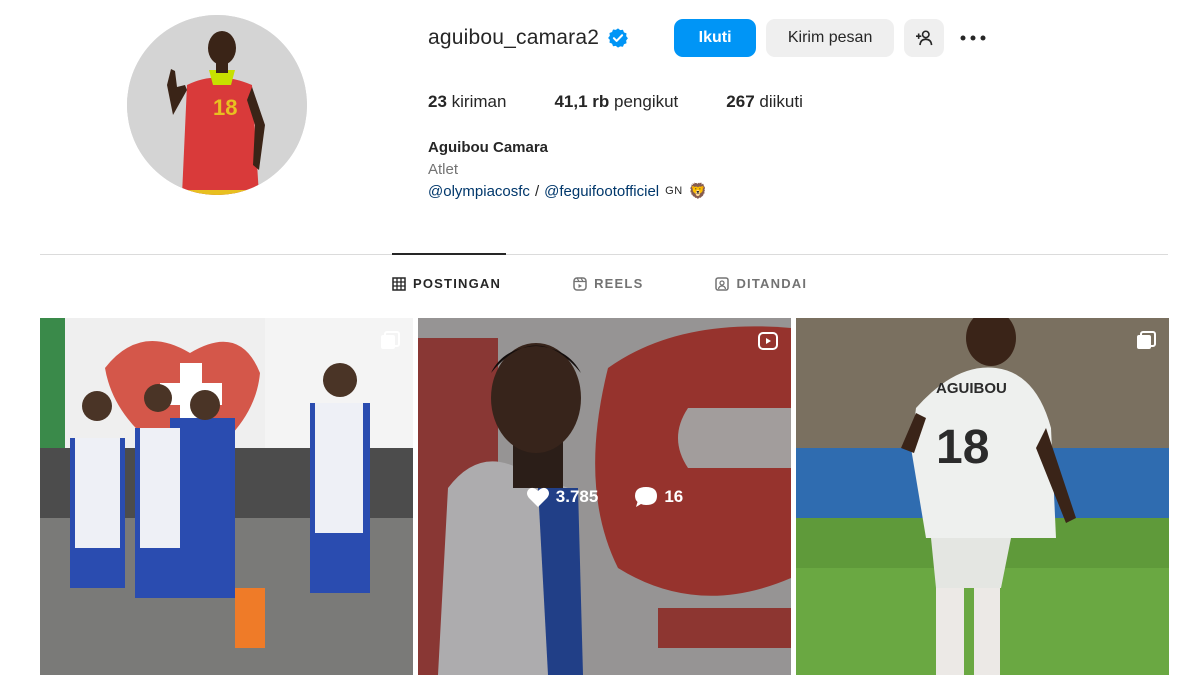  Describe the element at coordinates (479, 101) in the screenshot. I see `posts-label: kiriman` at that location.